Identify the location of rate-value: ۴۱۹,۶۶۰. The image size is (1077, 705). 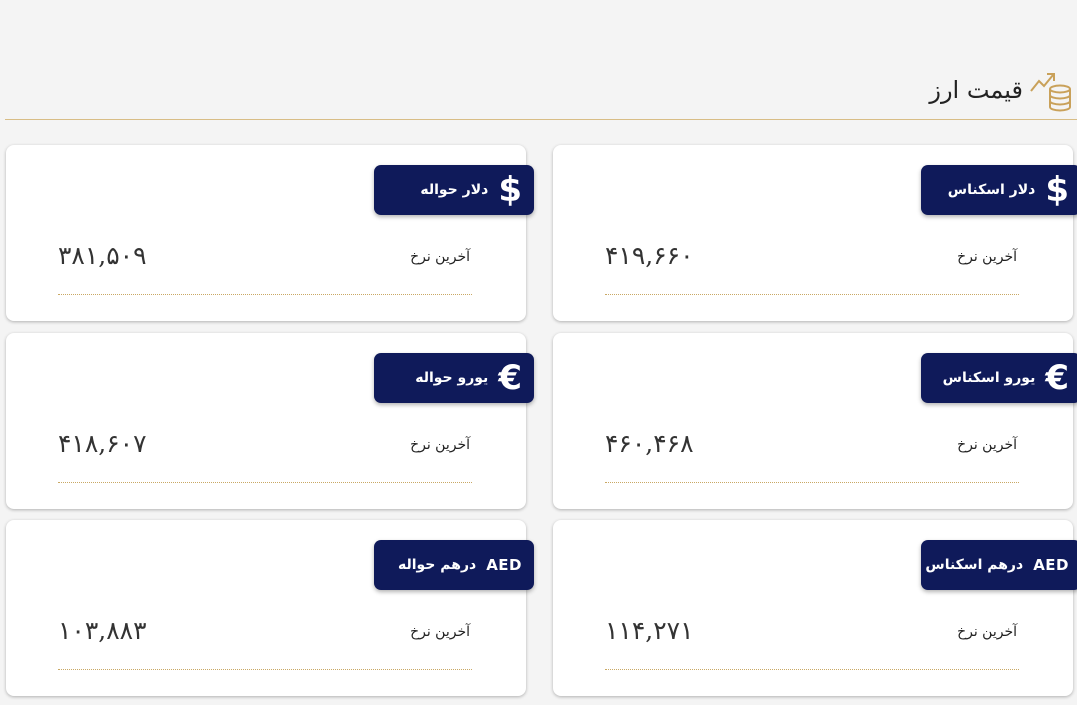
(649, 255).